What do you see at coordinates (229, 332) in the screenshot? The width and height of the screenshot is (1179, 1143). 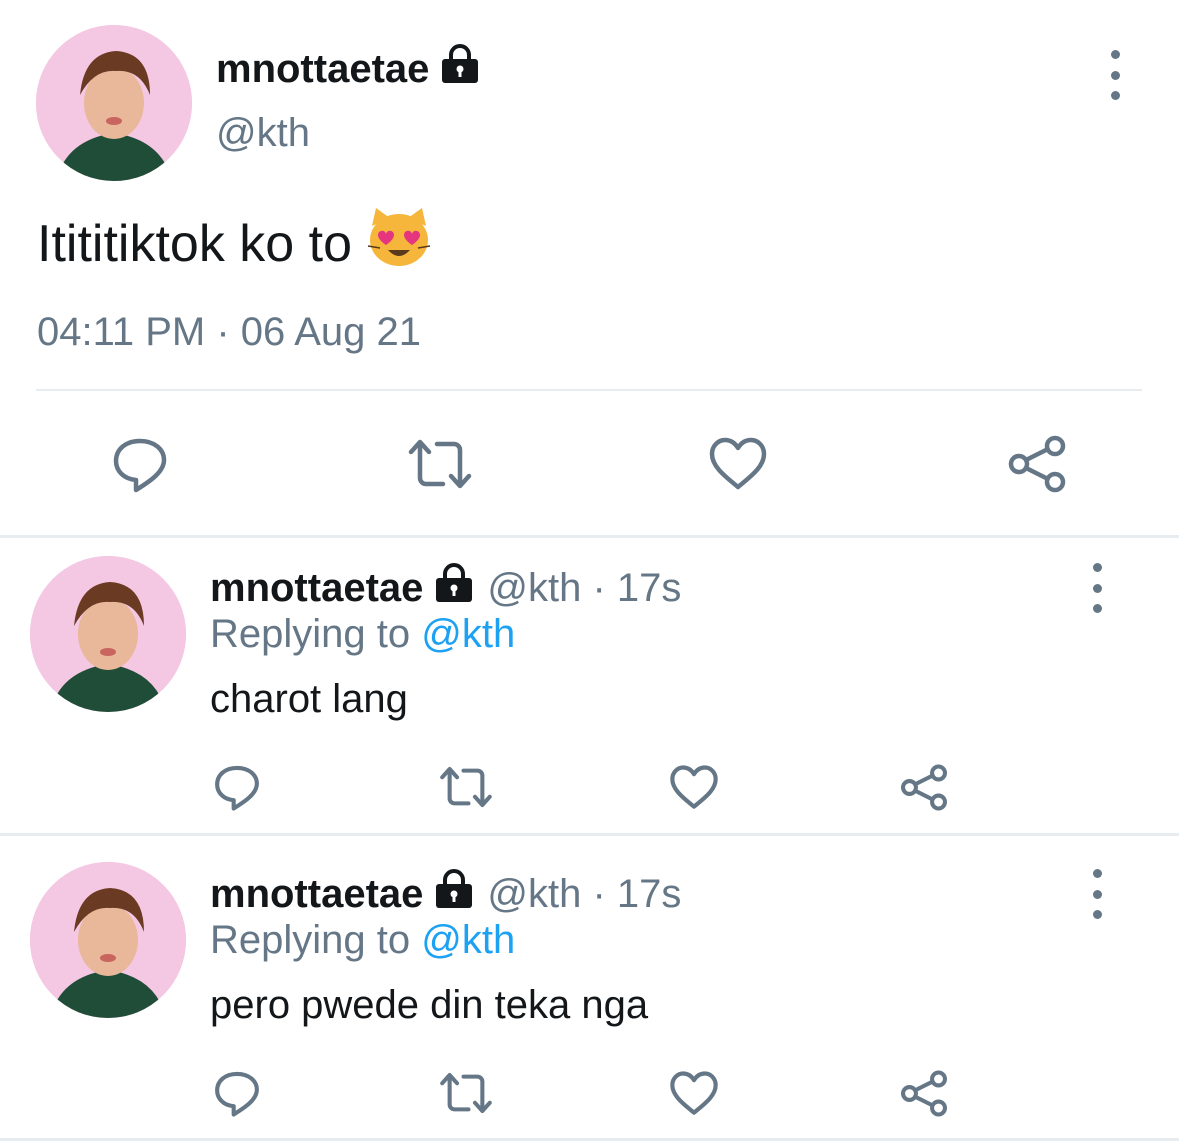 I see `tweet-timestamp: 04:11 PM · 06 Aug 21` at bounding box center [229, 332].